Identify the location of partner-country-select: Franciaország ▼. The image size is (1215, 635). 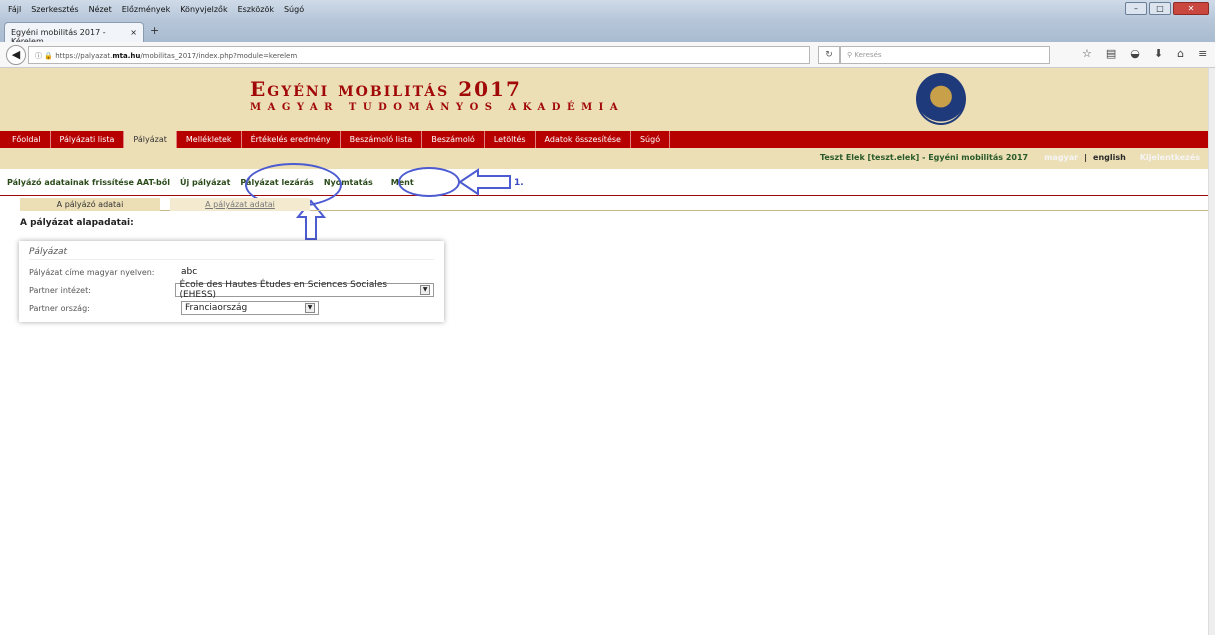
(250, 308).